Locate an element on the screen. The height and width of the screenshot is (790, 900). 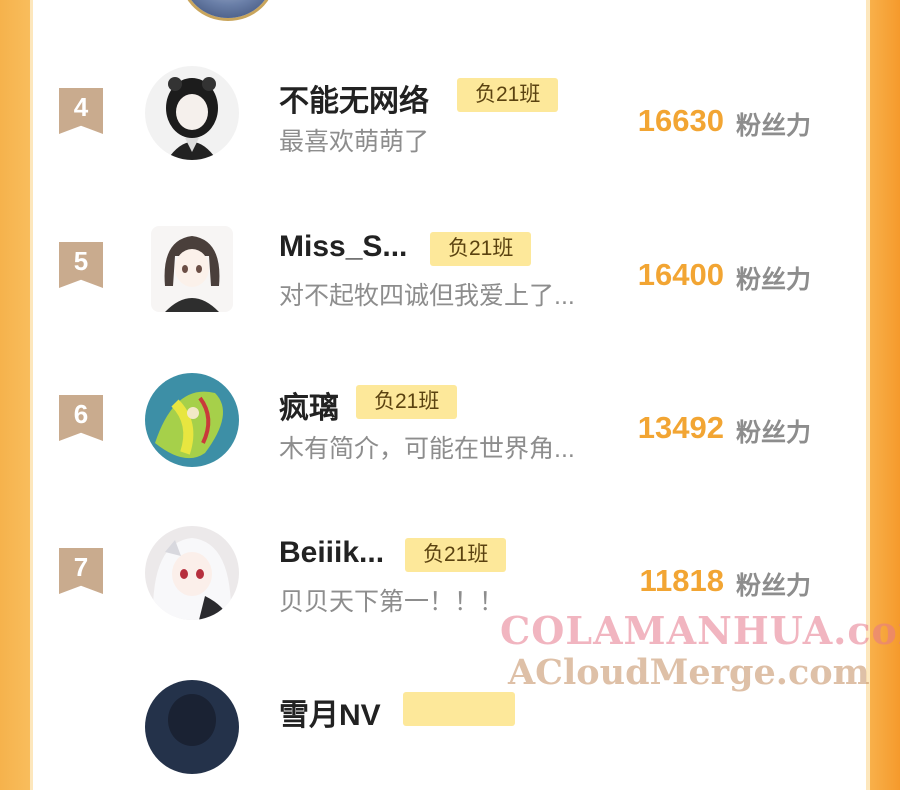
user-name: 雪月NV is located at coordinates (330, 712).